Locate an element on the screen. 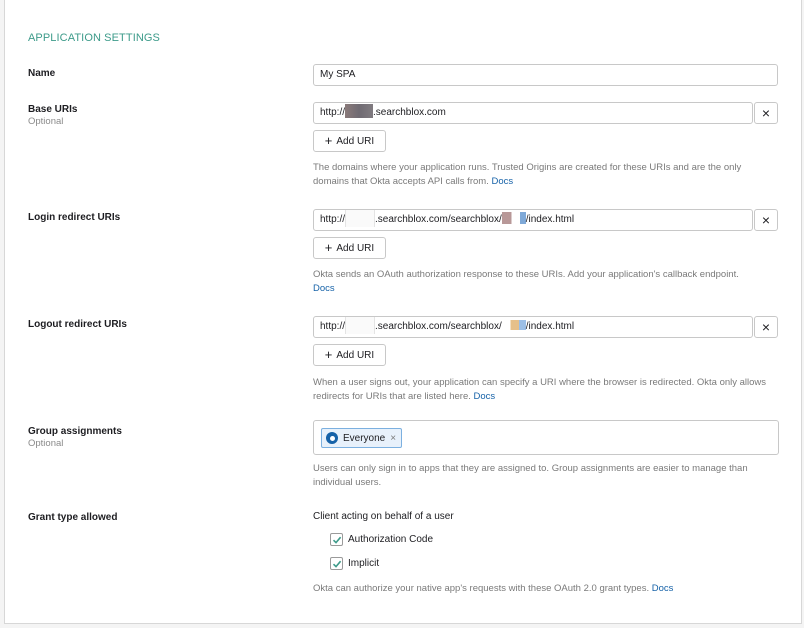 The height and width of the screenshot is (628, 804). add-login-redirect-button: + Add URI is located at coordinates (349, 248).